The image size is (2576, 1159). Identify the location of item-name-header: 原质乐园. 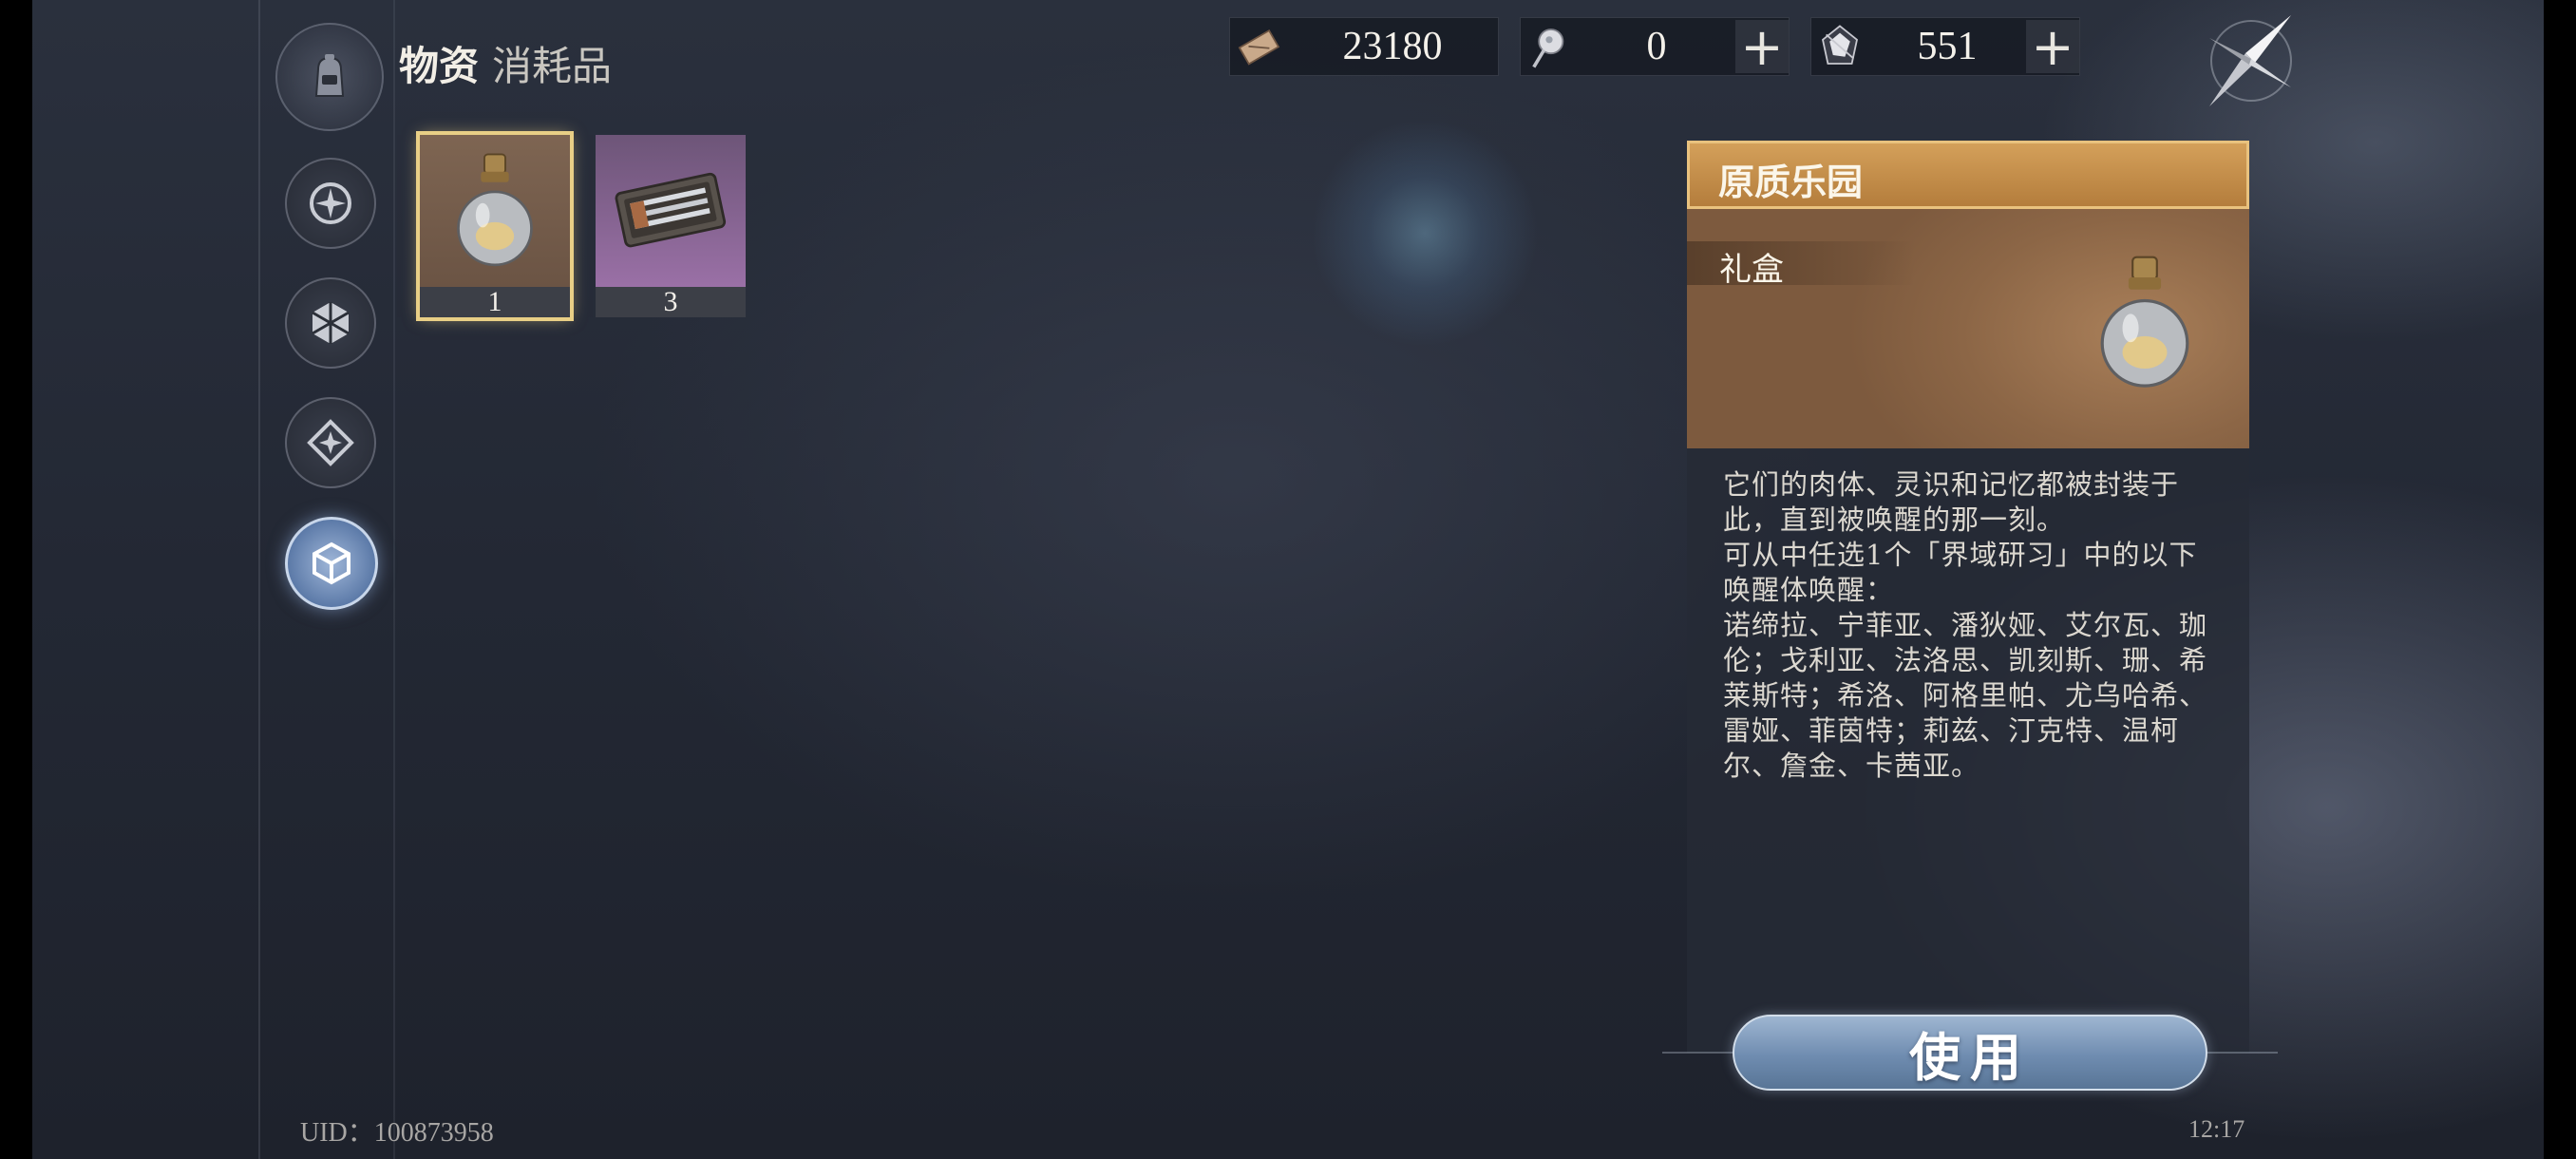
(1968, 175).